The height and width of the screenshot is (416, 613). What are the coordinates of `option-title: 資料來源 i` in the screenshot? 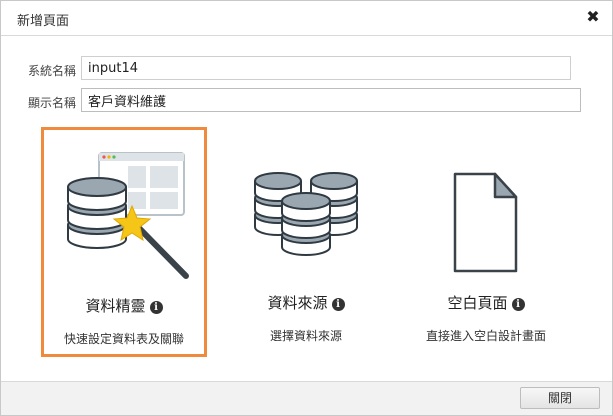 It's located at (306, 302).